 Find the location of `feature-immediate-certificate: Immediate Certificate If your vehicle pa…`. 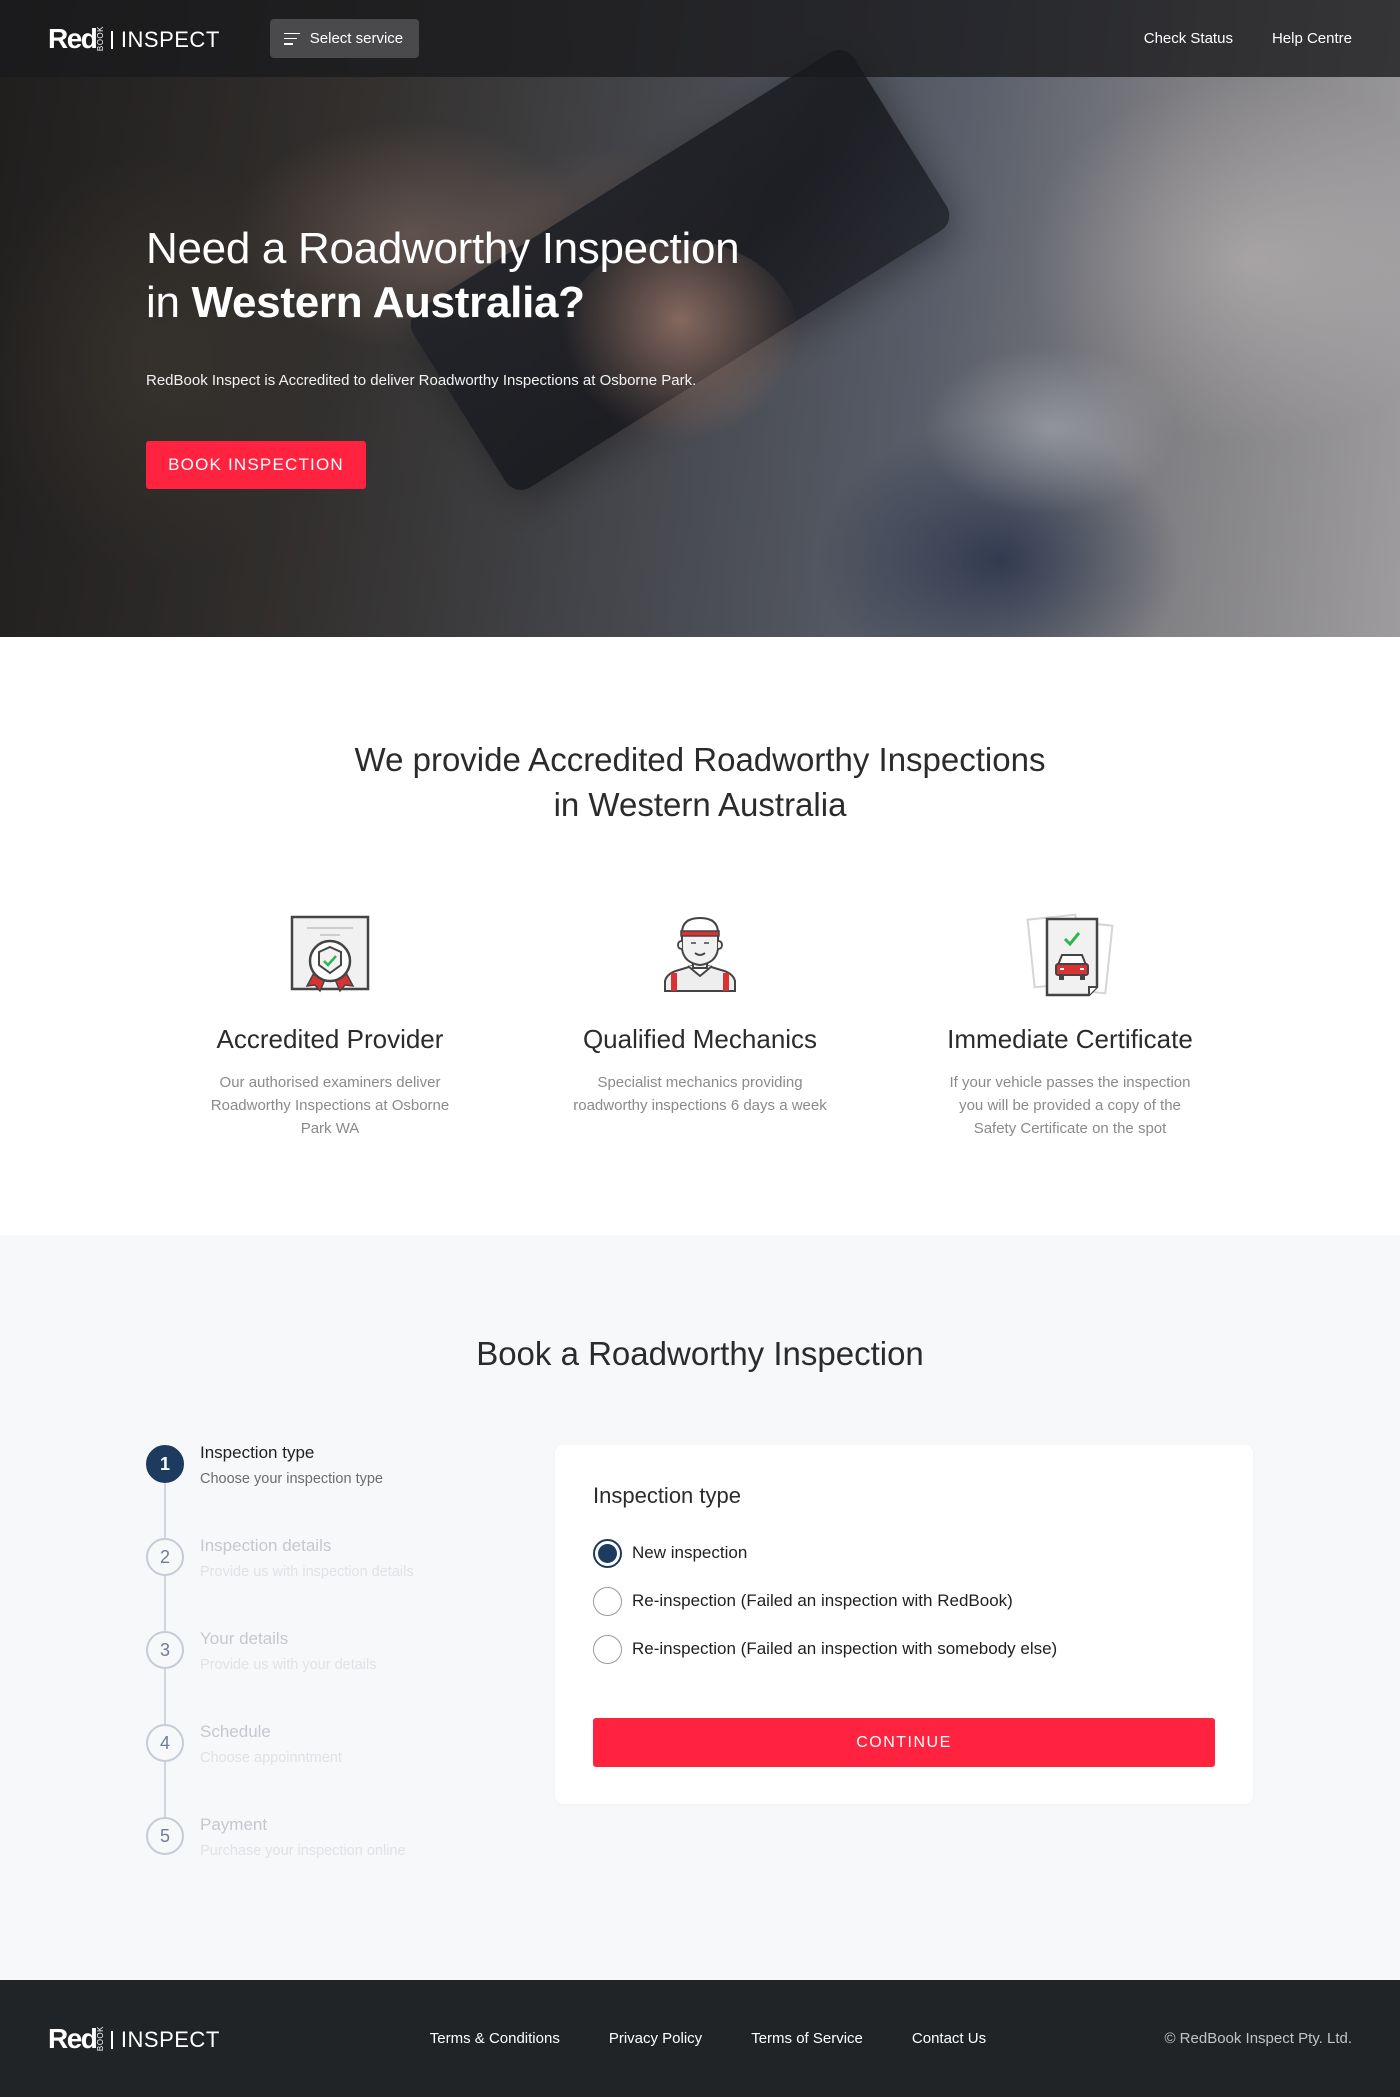

feature-immediate-certificate: Immediate Certificate If your vehicle pa… is located at coordinates (1070, 1024).